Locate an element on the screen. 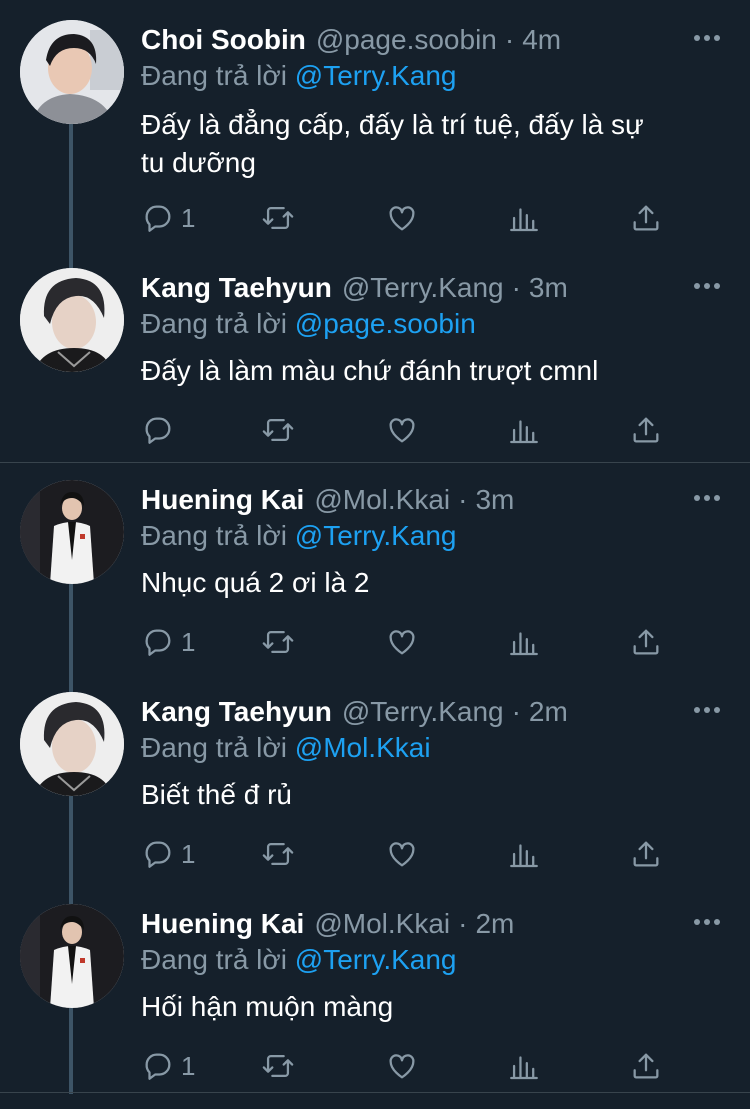 The image size is (750, 1109). handle: @page.soobin is located at coordinates (406, 40).